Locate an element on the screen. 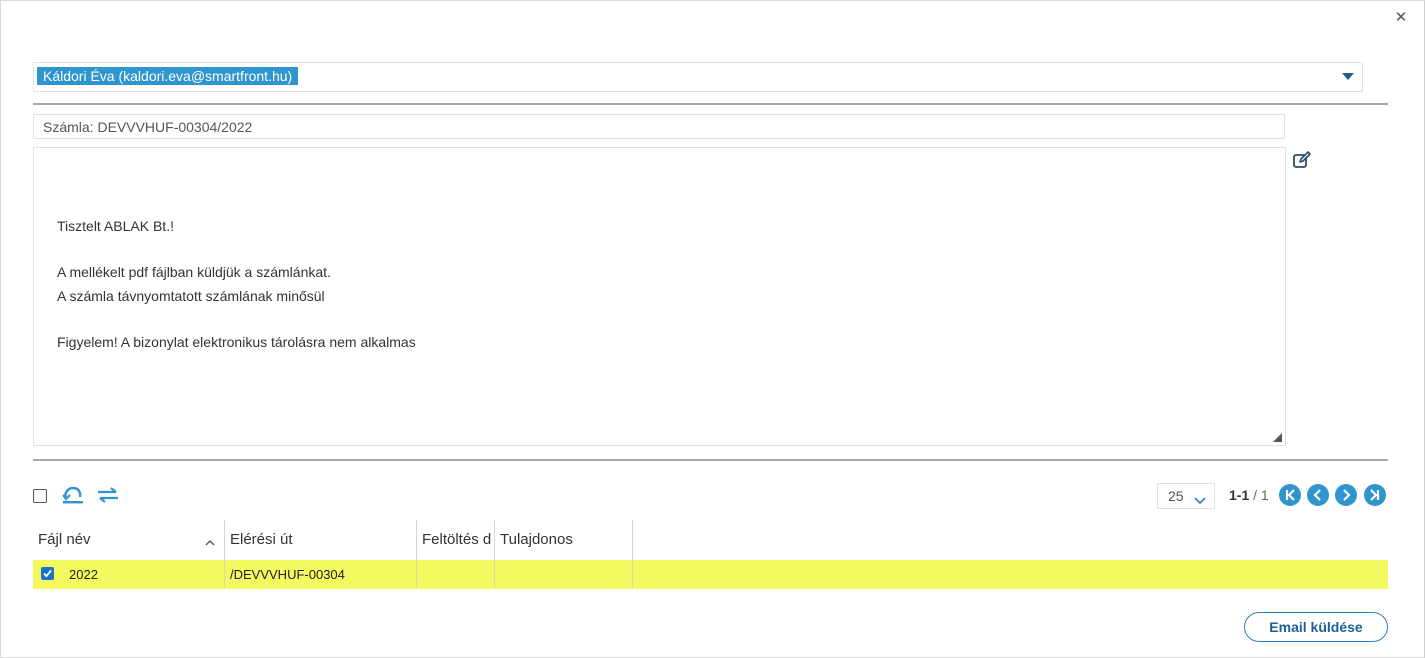 This screenshot has width=1425, height=658. column-header-upload-date: Feltöltés d is located at coordinates (455, 540).